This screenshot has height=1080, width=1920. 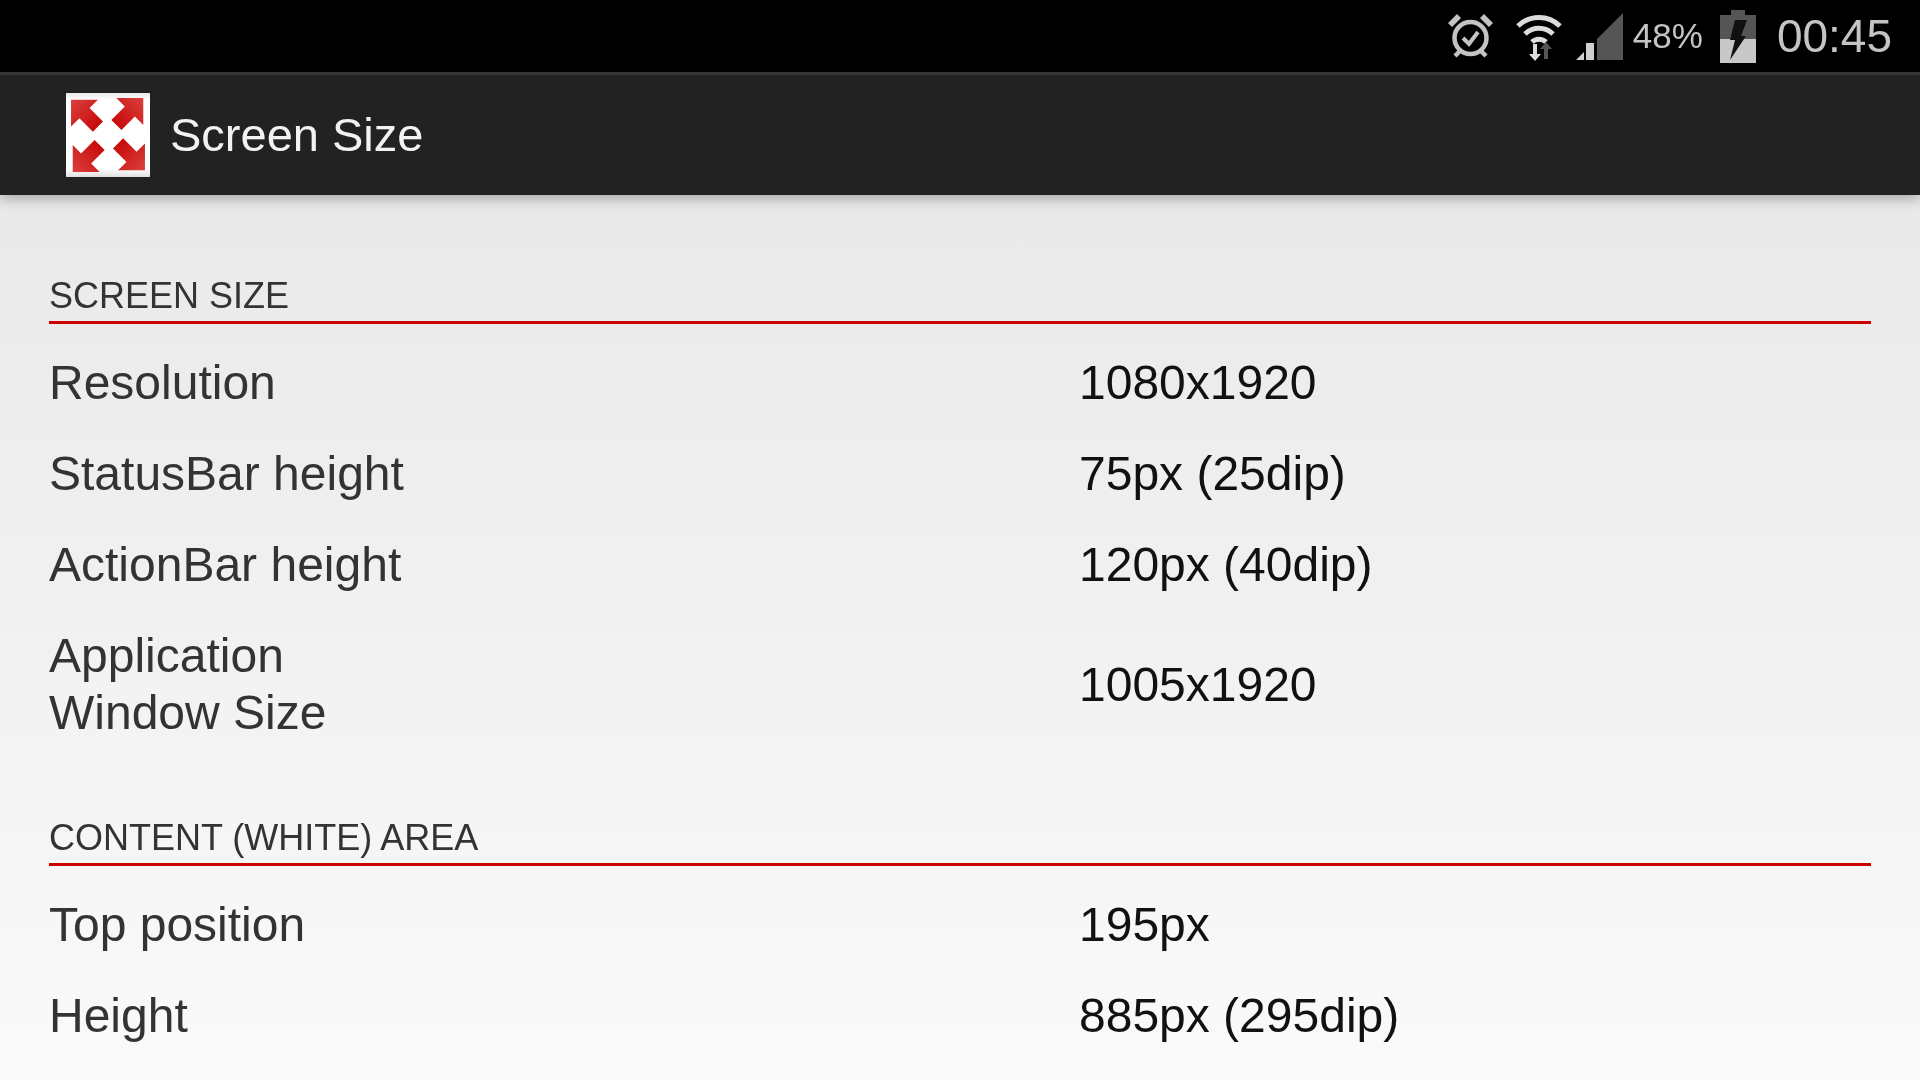 I want to click on section-header: SCREEN SIZE, so click(x=169, y=296).